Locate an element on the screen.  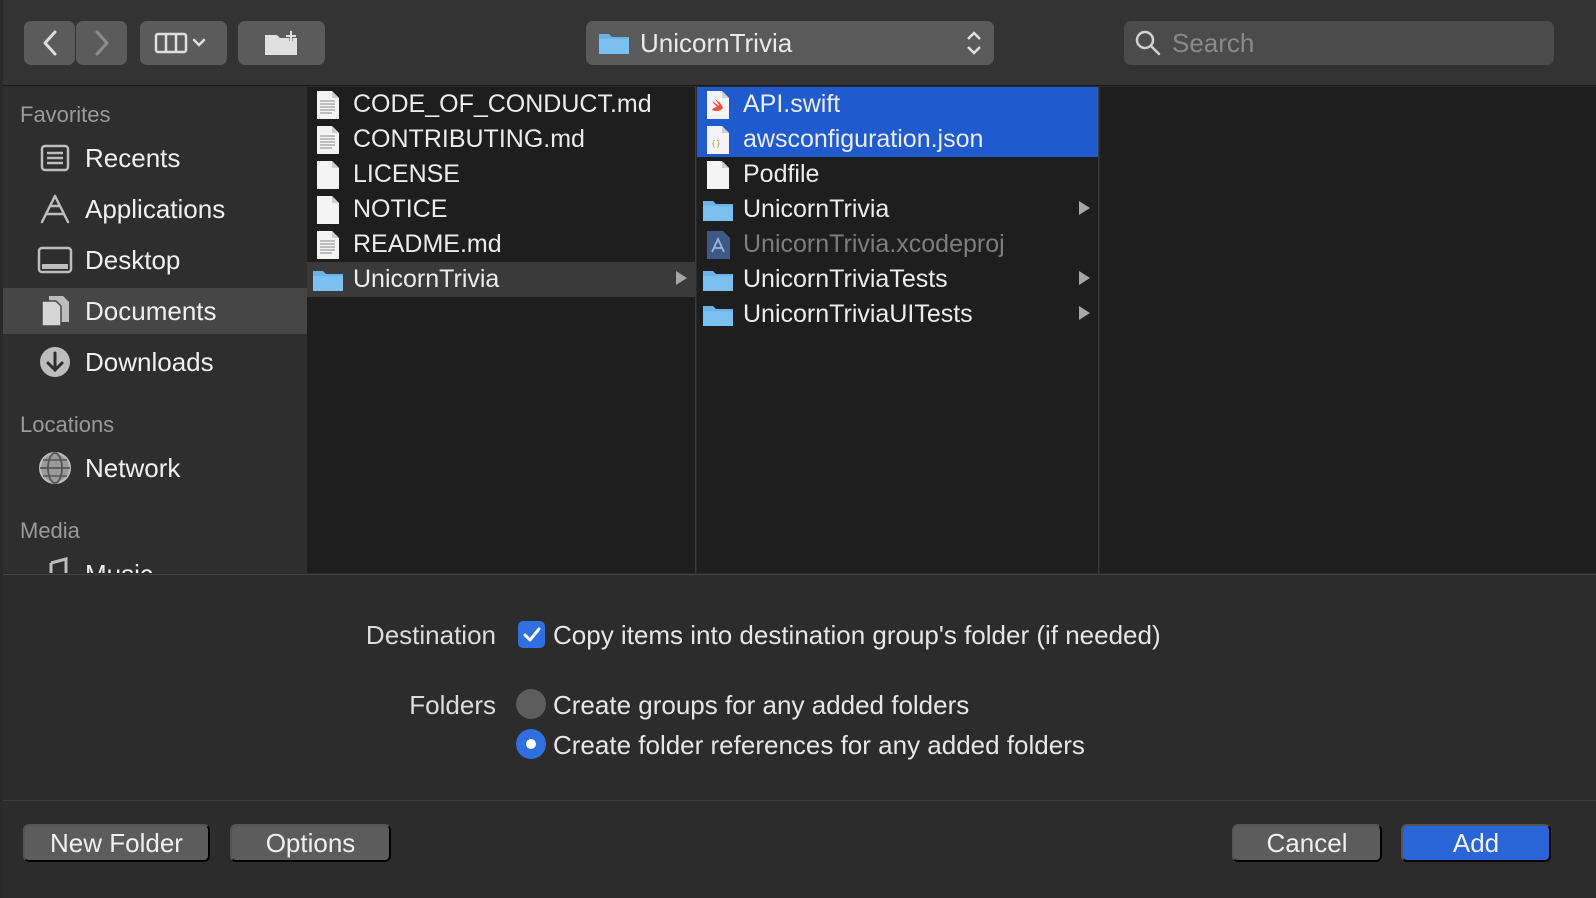
json-file-icon: {} is located at coordinates (718, 140).